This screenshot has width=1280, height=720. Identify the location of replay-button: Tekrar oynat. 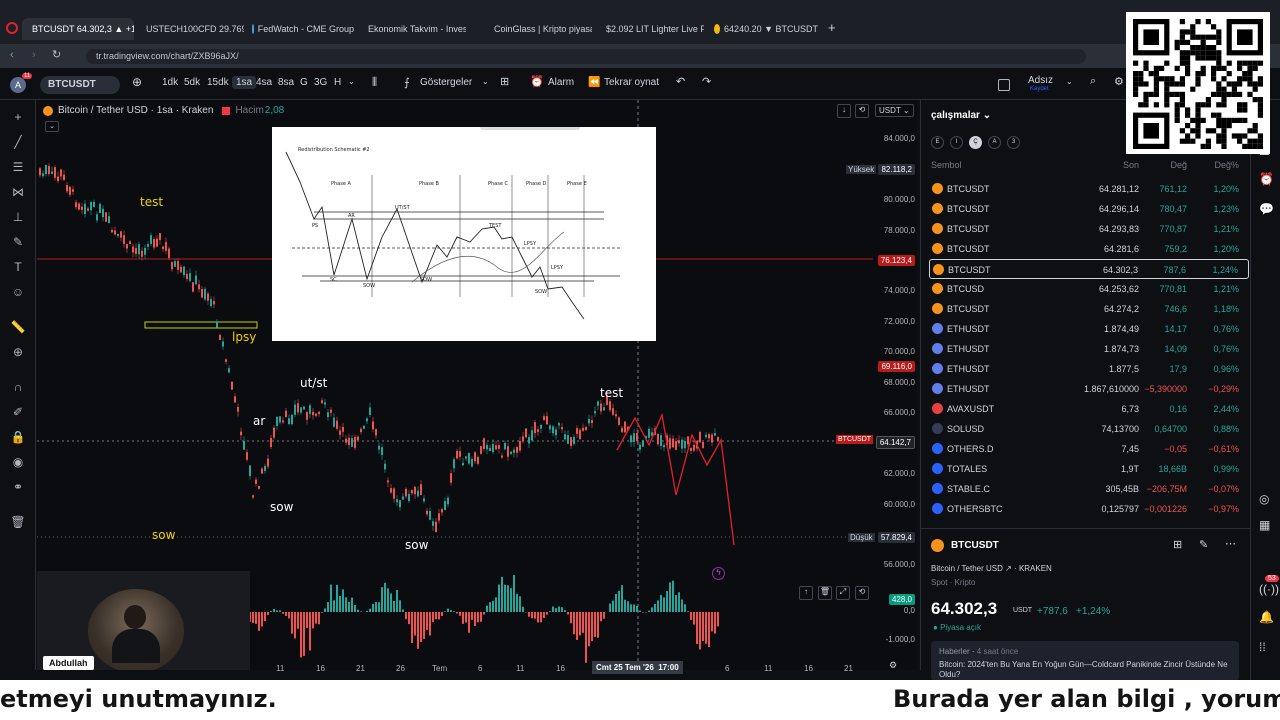
(631, 82).